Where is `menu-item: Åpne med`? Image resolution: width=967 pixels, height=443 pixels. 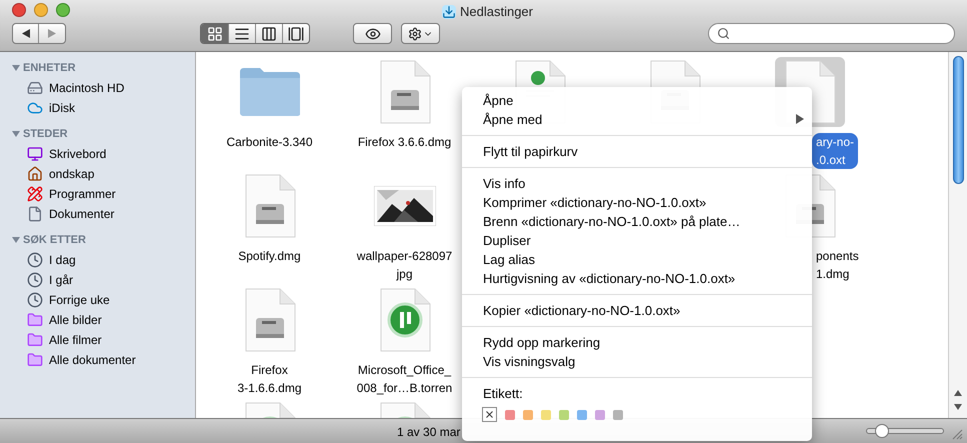
menu-item: Åpne med is located at coordinates (637, 119).